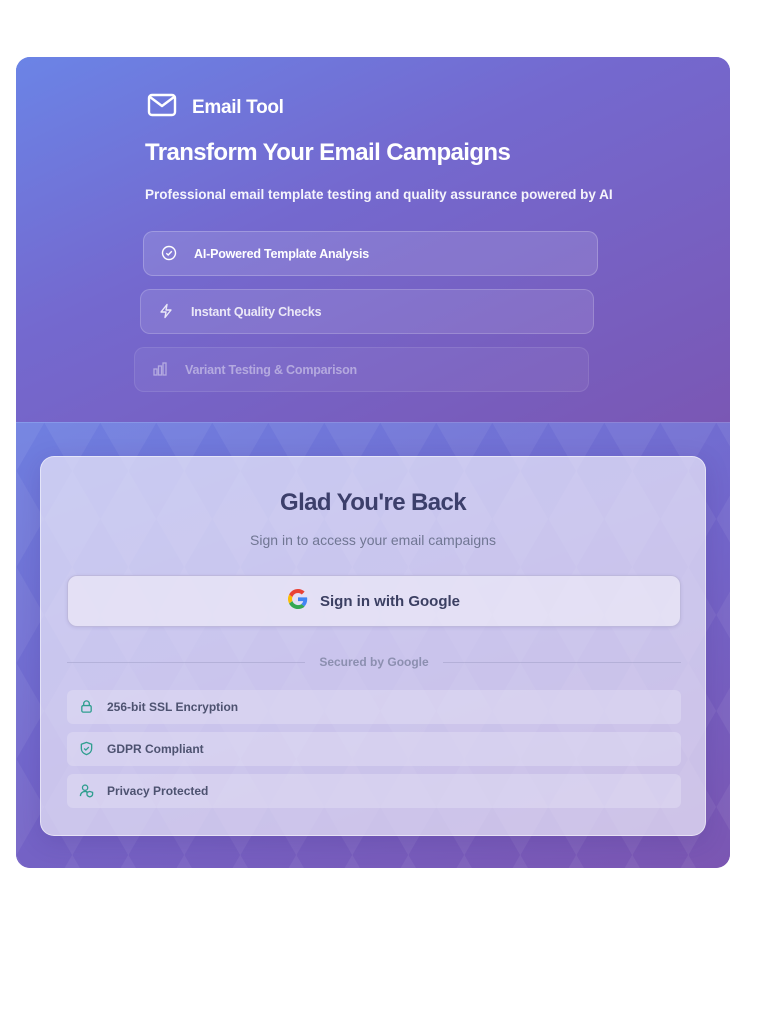 Image resolution: width=768 pixels, height=1024 pixels. I want to click on security-item-ssl: 256-bit SSL Encryption, so click(374, 707).